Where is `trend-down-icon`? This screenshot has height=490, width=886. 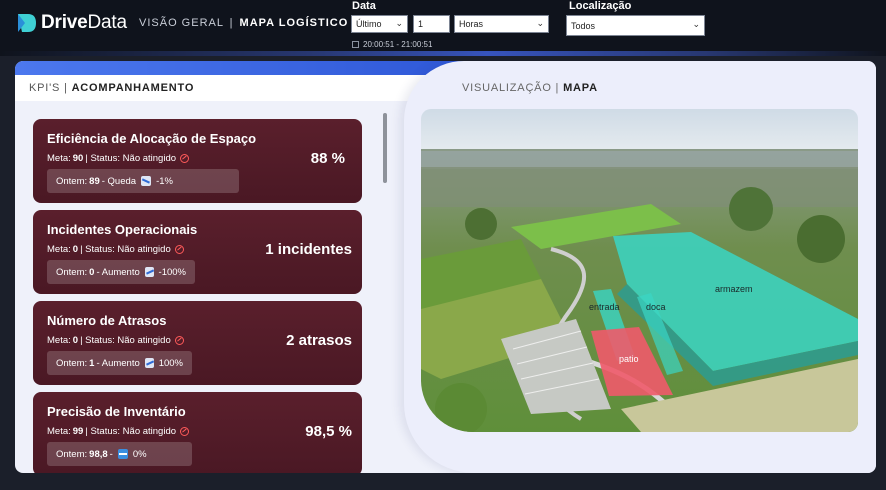
trend-down-icon is located at coordinates (146, 181).